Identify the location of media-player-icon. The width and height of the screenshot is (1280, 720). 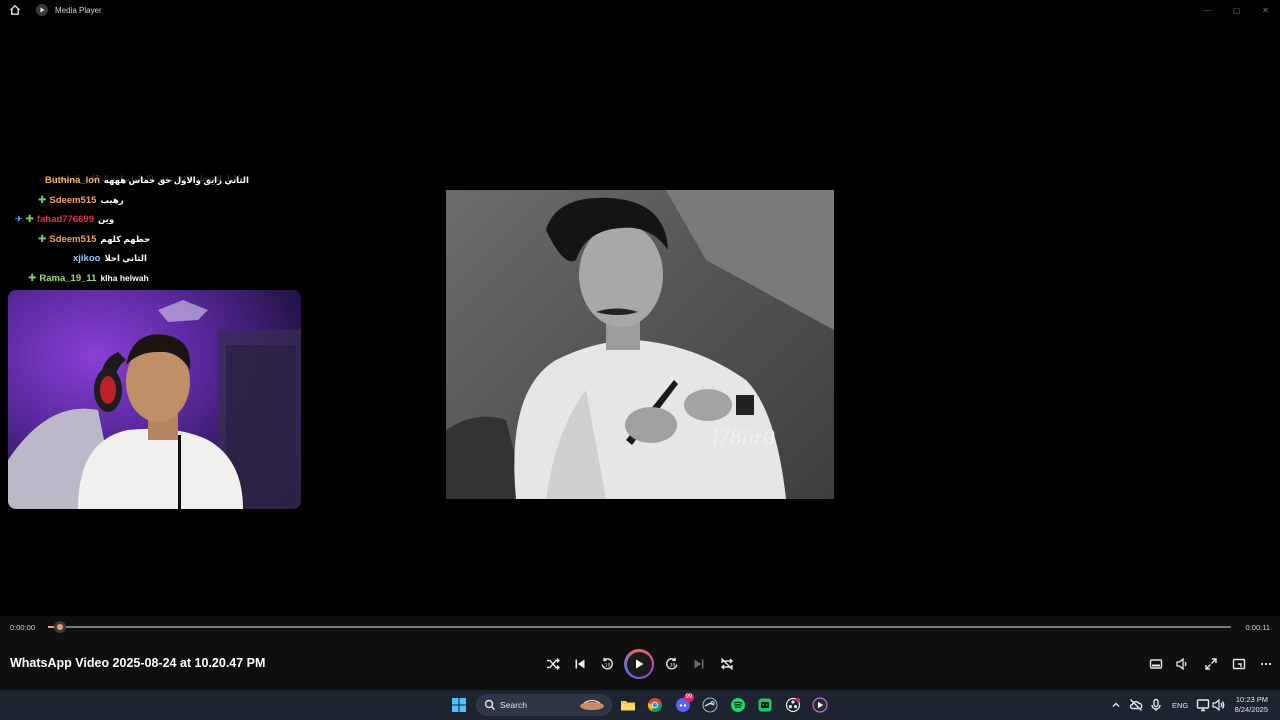
(820, 705).